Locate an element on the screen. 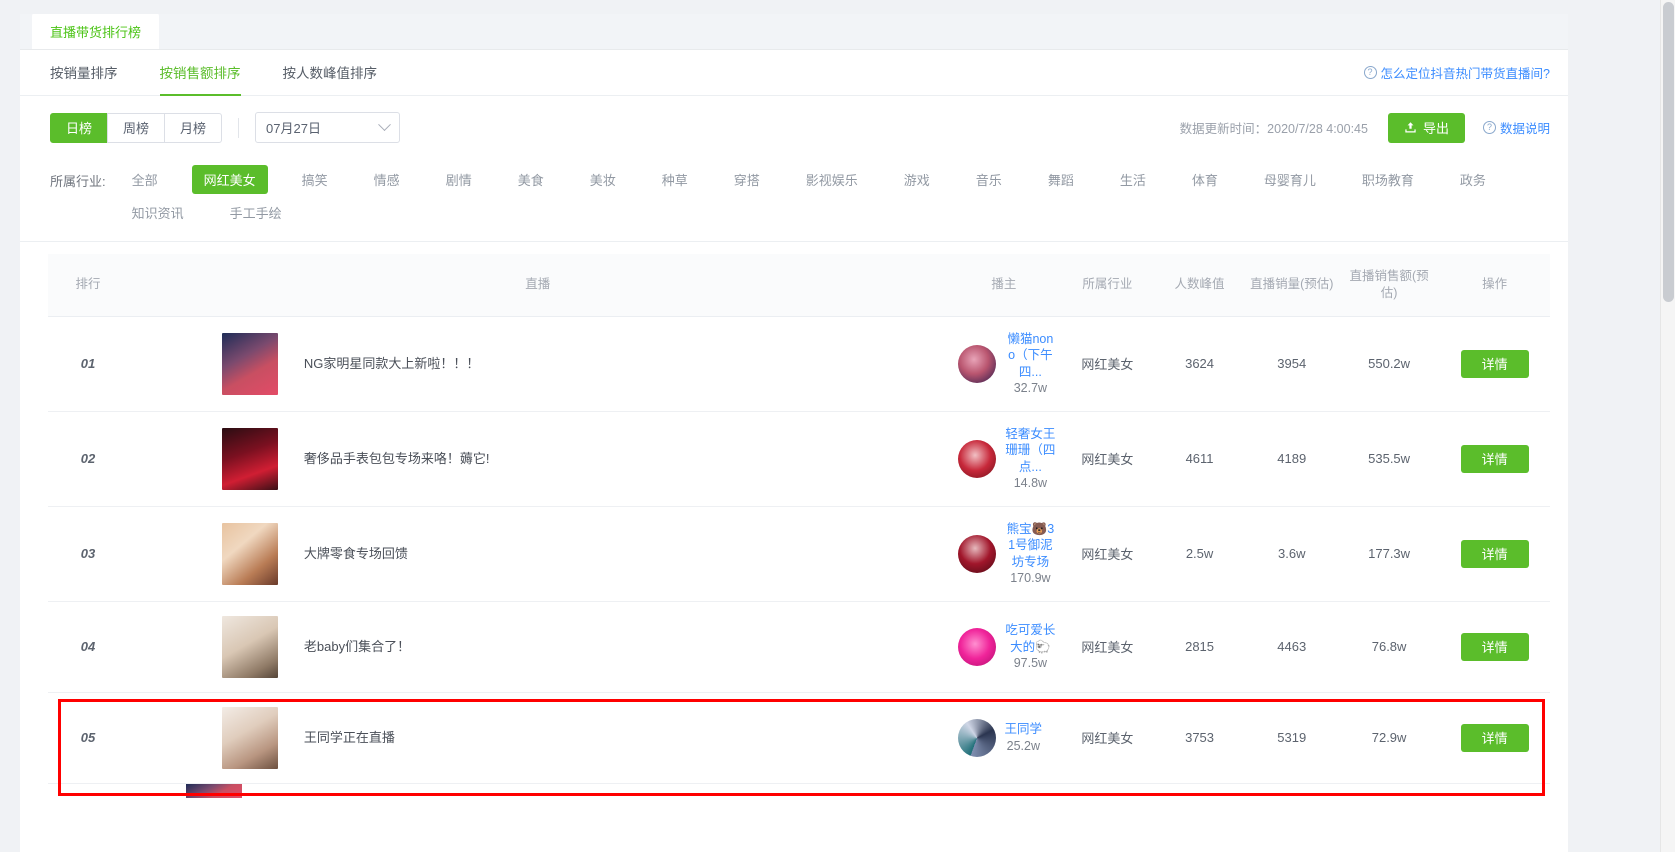 The image size is (1675, 852). cell-host: 熊宝🐻31号御泥坊专场 170.9w is located at coordinates (1004, 554).